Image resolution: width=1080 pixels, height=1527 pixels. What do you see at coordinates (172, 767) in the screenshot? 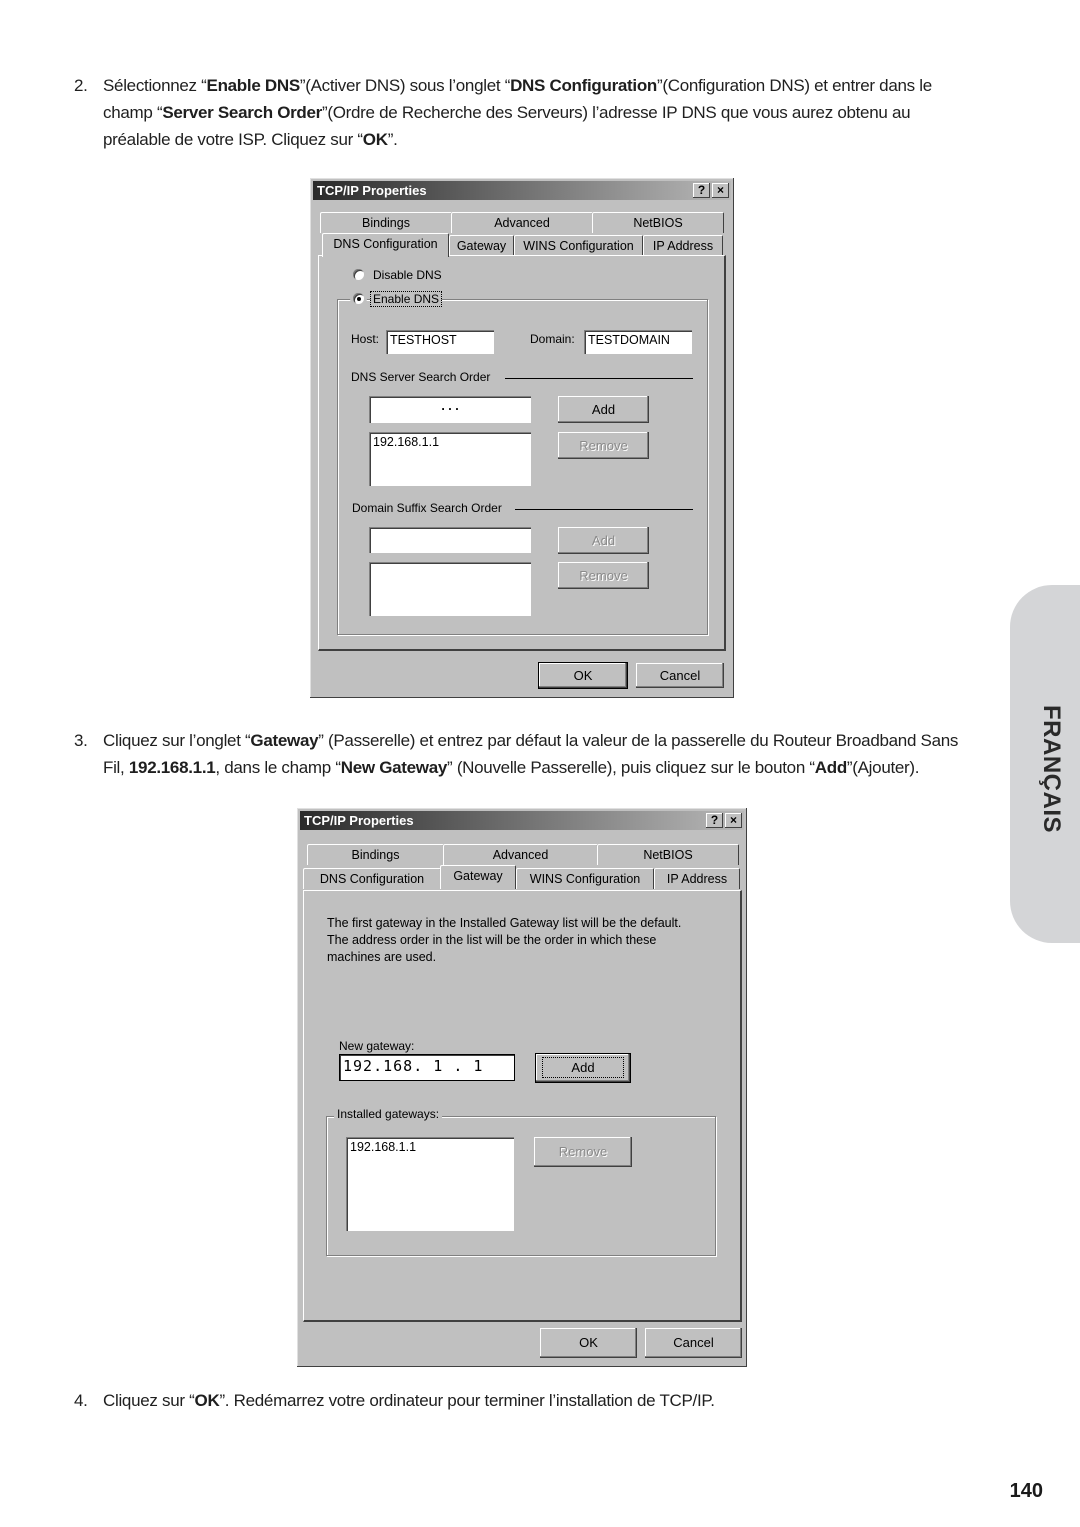
I see `emphasis-text: 192.168.1.1` at bounding box center [172, 767].